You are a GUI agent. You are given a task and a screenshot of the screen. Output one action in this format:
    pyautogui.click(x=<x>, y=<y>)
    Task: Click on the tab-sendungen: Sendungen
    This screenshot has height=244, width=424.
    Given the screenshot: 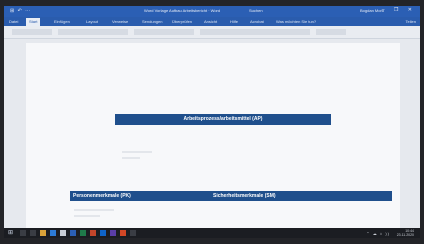 What is the action you would take?
    pyautogui.click(x=152, y=21)
    